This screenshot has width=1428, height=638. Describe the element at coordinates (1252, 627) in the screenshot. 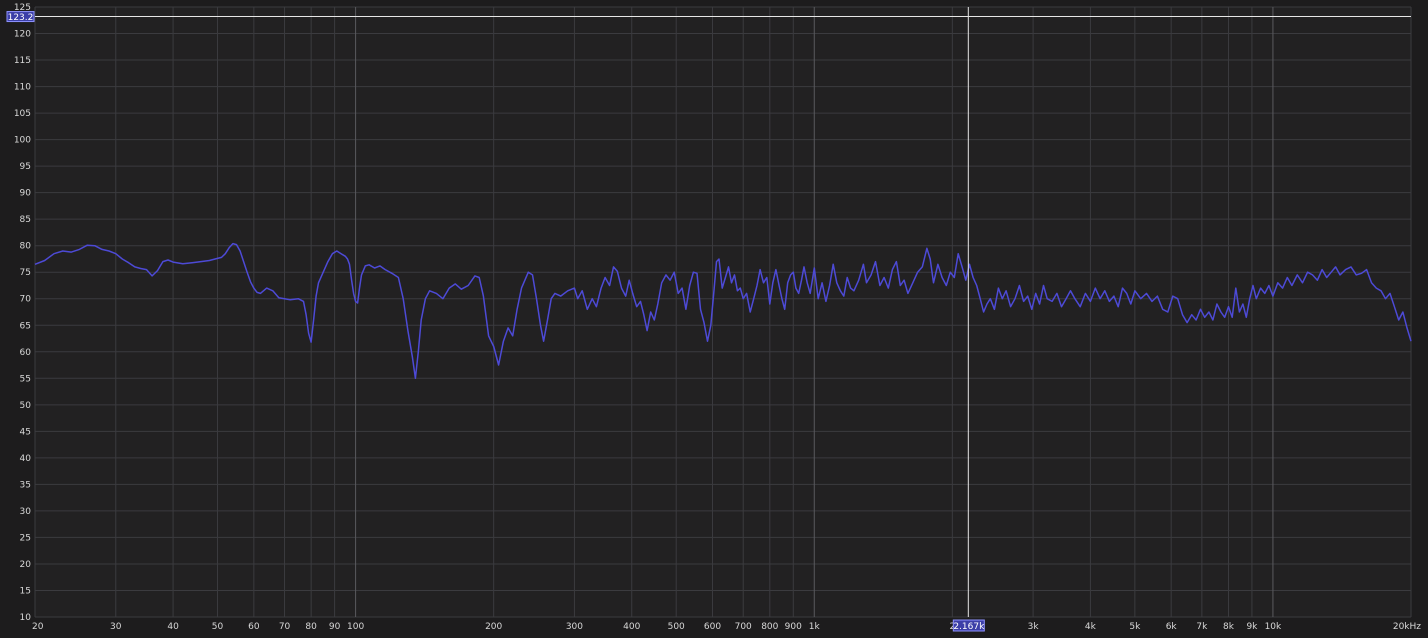

I see `x-tick-label: 9k` at that location.